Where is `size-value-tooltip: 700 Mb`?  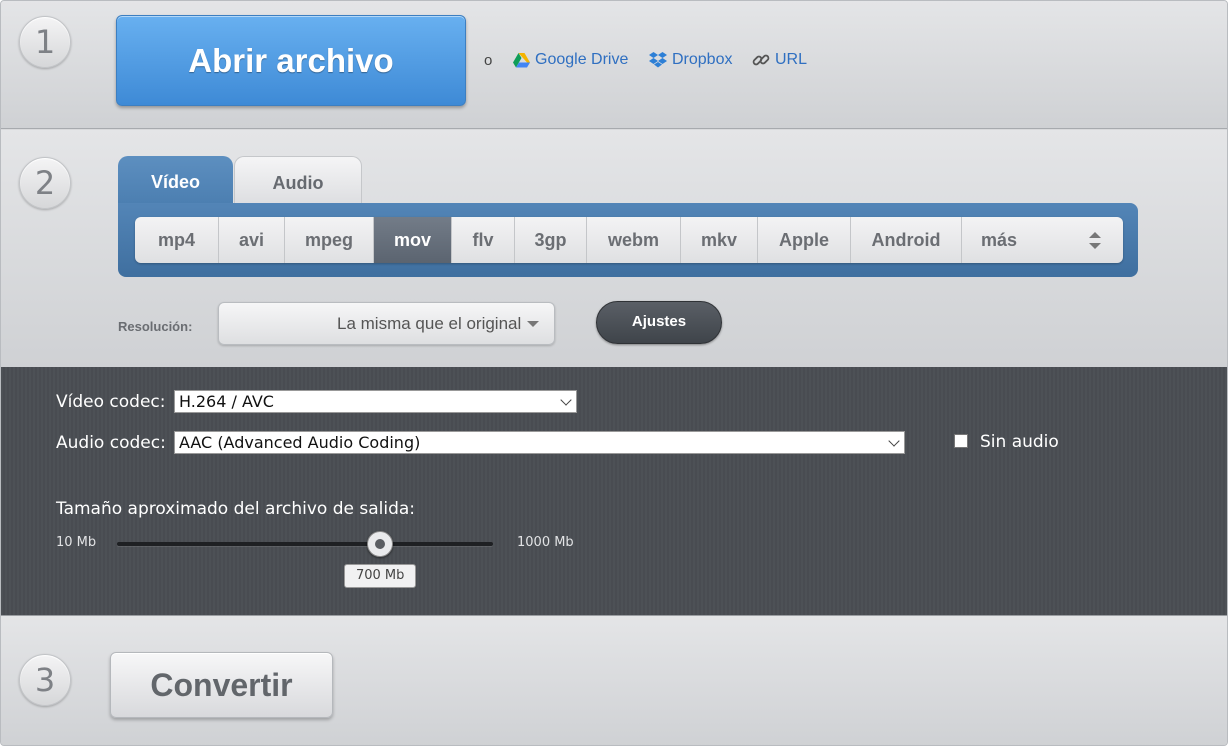
size-value-tooltip: 700 Mb is located at coordinates (380, 576).